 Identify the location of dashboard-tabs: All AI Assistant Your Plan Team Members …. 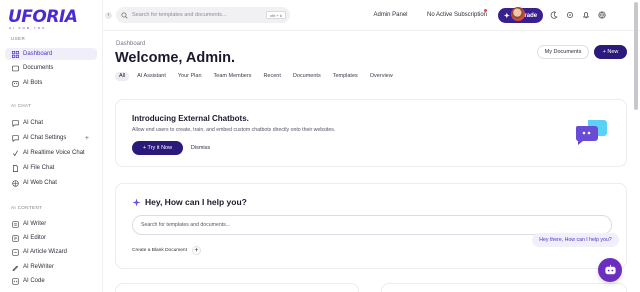
(258, 76).